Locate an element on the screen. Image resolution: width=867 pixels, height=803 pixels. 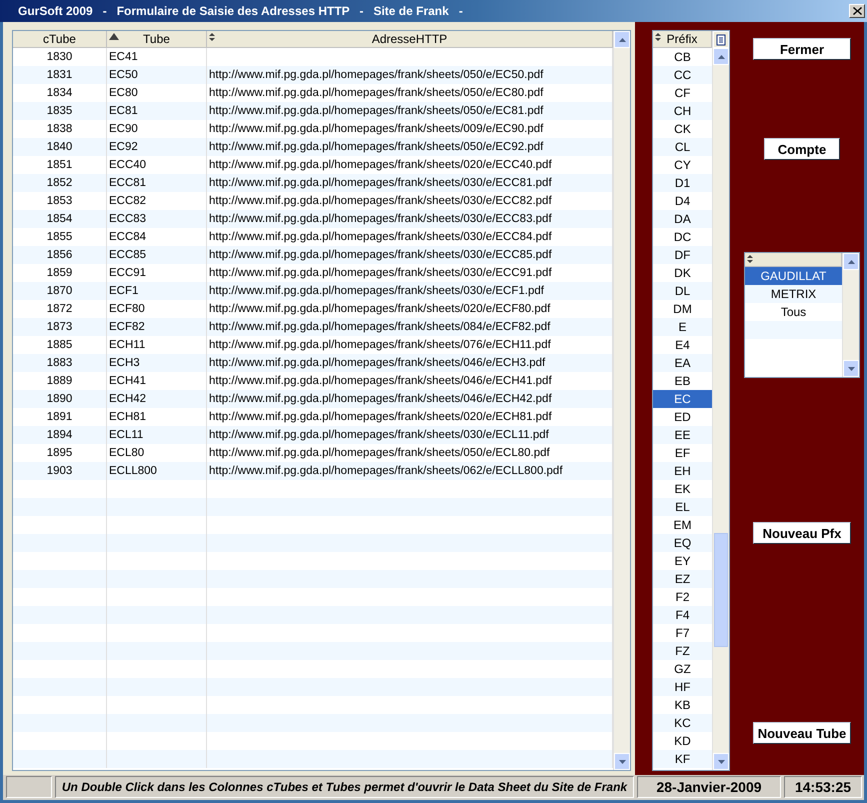
table-cell: http://www.mif.pg.gda.pl/homepages/frank/sheets/076/e/ECH11.pdf is located at coordinates (380, 345).